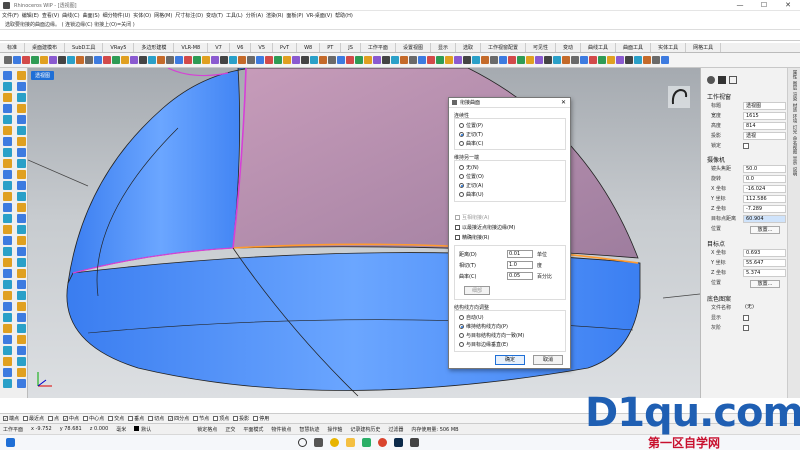 The height and width of the screenshot is (451, 800). What do you see at coordinates (45, 47) in the screenshot?
I see `tab-desktop-modeling: 桌面建模布` at bounding box center [45, 47].